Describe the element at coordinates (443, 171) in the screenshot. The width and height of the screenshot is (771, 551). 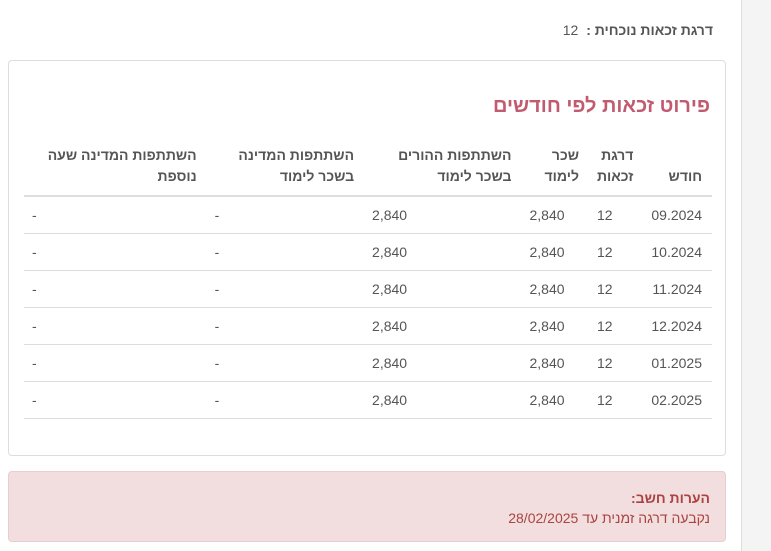
I see `column-header-parents-share: השתתפות ההורים בשכר לימוד` at that location.